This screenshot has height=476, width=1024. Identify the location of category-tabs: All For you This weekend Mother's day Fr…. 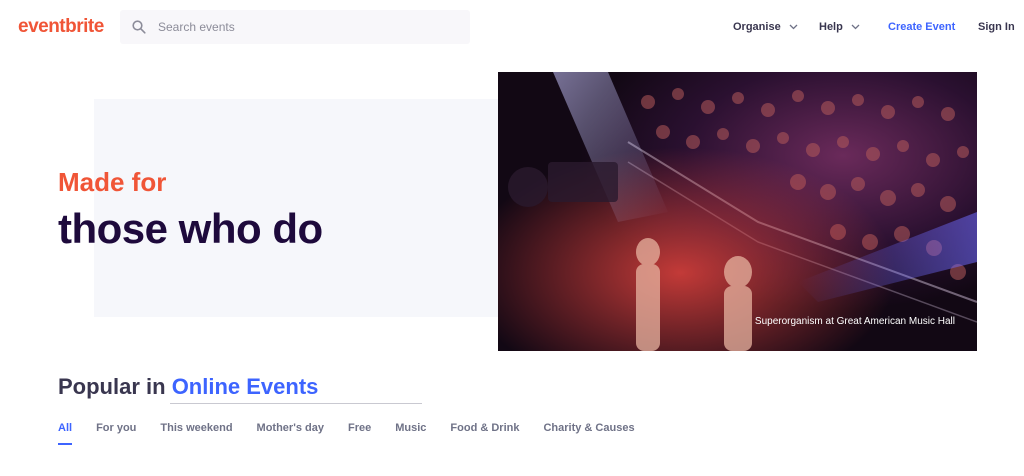
(358, 433).